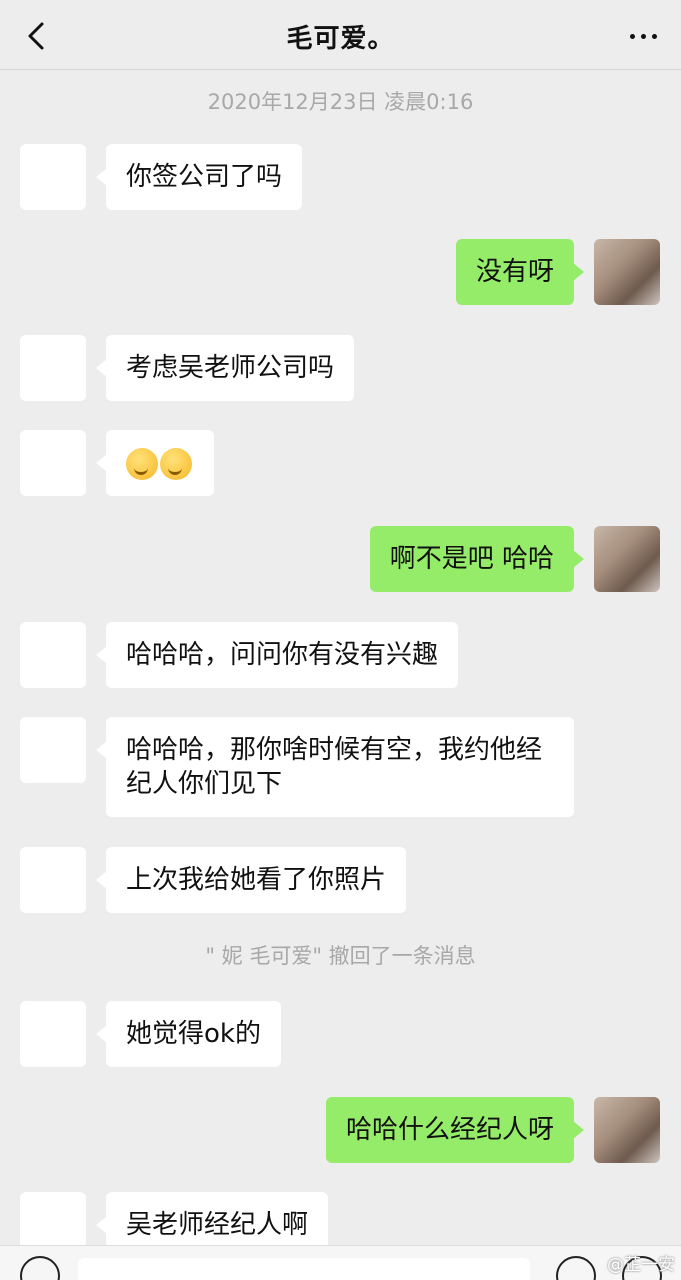 The image size is (681, 1280). I want to click on message-bubble: 没有呀, so click(520, 272).